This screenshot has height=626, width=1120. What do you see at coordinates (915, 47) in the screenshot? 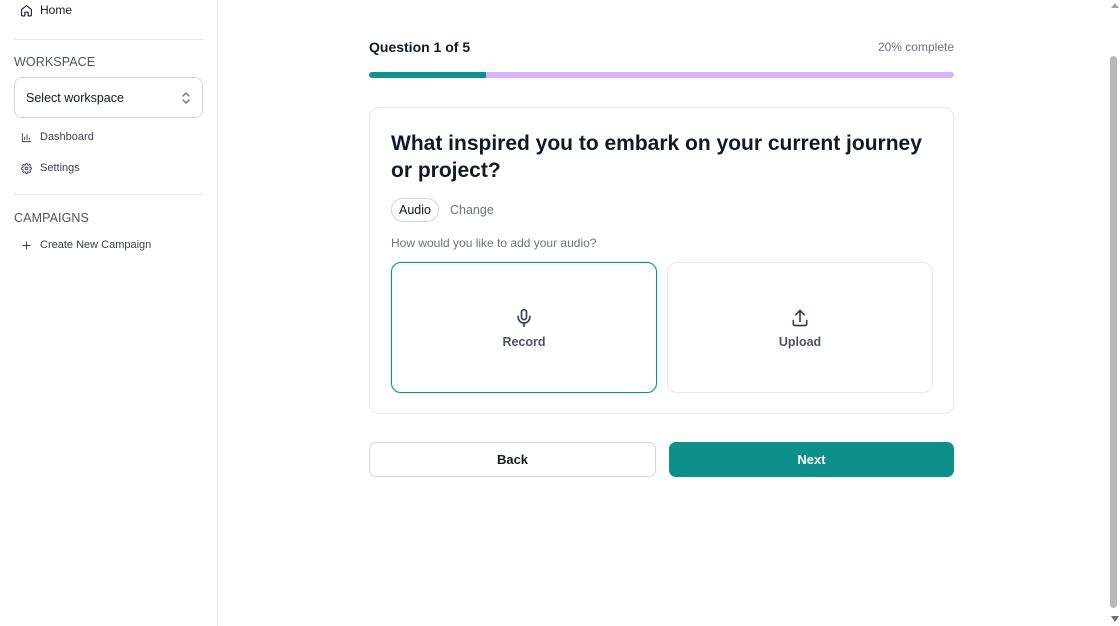
I see `progress-status: 20% complete` at bounding box center [915, 47].